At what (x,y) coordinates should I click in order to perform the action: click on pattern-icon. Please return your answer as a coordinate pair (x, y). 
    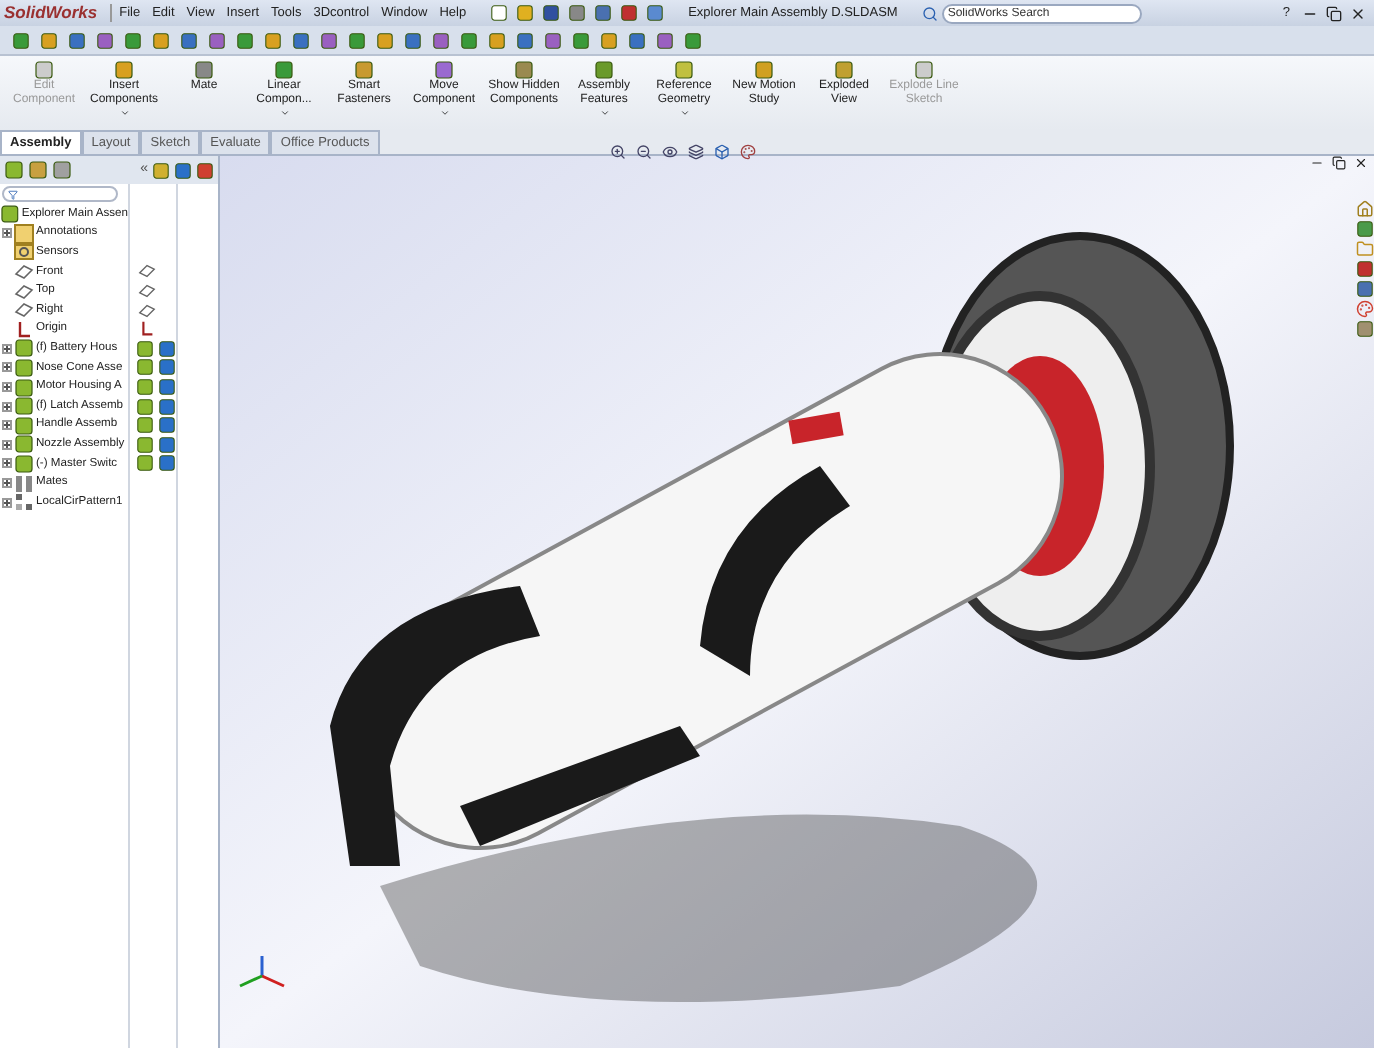
    Looking at the image, I should click on (24, 502).